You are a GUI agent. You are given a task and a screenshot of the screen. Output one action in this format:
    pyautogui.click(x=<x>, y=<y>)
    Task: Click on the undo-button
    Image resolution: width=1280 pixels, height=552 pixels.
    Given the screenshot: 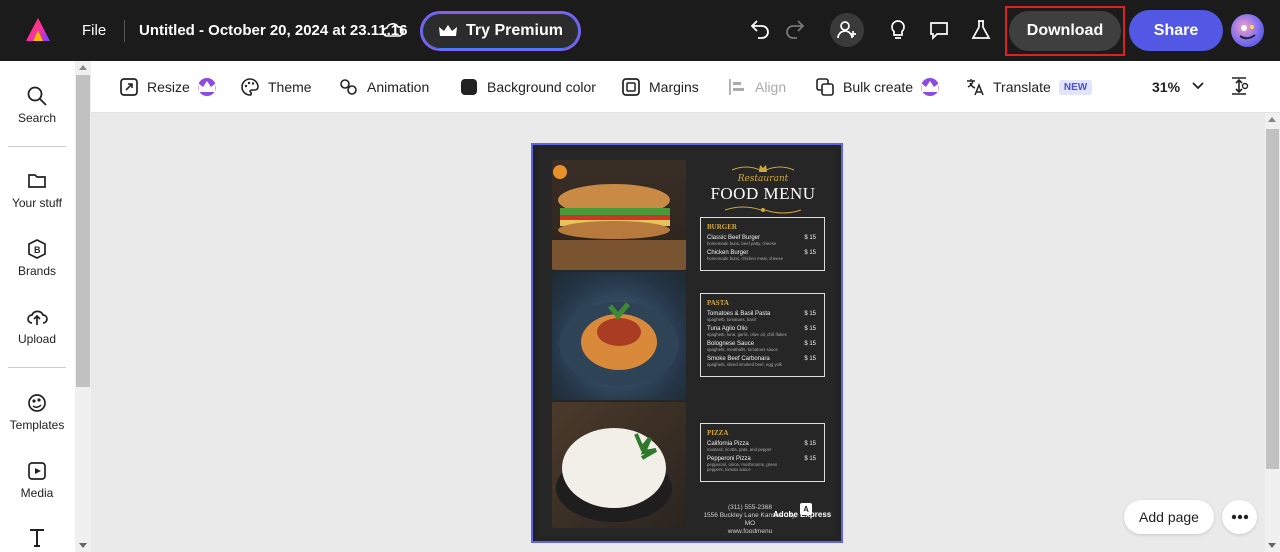 What is the action you would take?
    pyautogui.click(x=760, y=30)
    